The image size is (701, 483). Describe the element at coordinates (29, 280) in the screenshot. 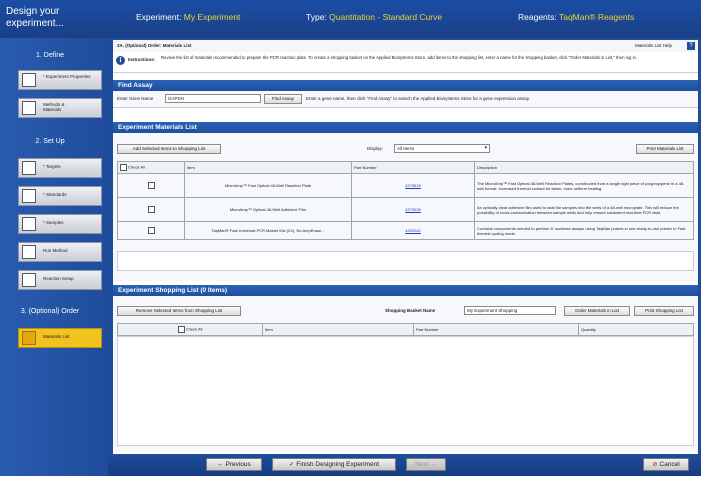

I see `reaction-setup-icon` at that location.